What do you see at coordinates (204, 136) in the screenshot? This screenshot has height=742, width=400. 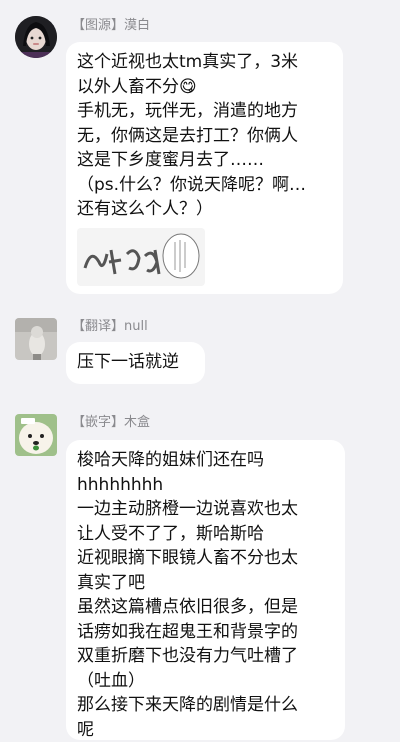 I see `message-line: 无，你俩这是去打工？你俩人` at bounding box center [204, 136].